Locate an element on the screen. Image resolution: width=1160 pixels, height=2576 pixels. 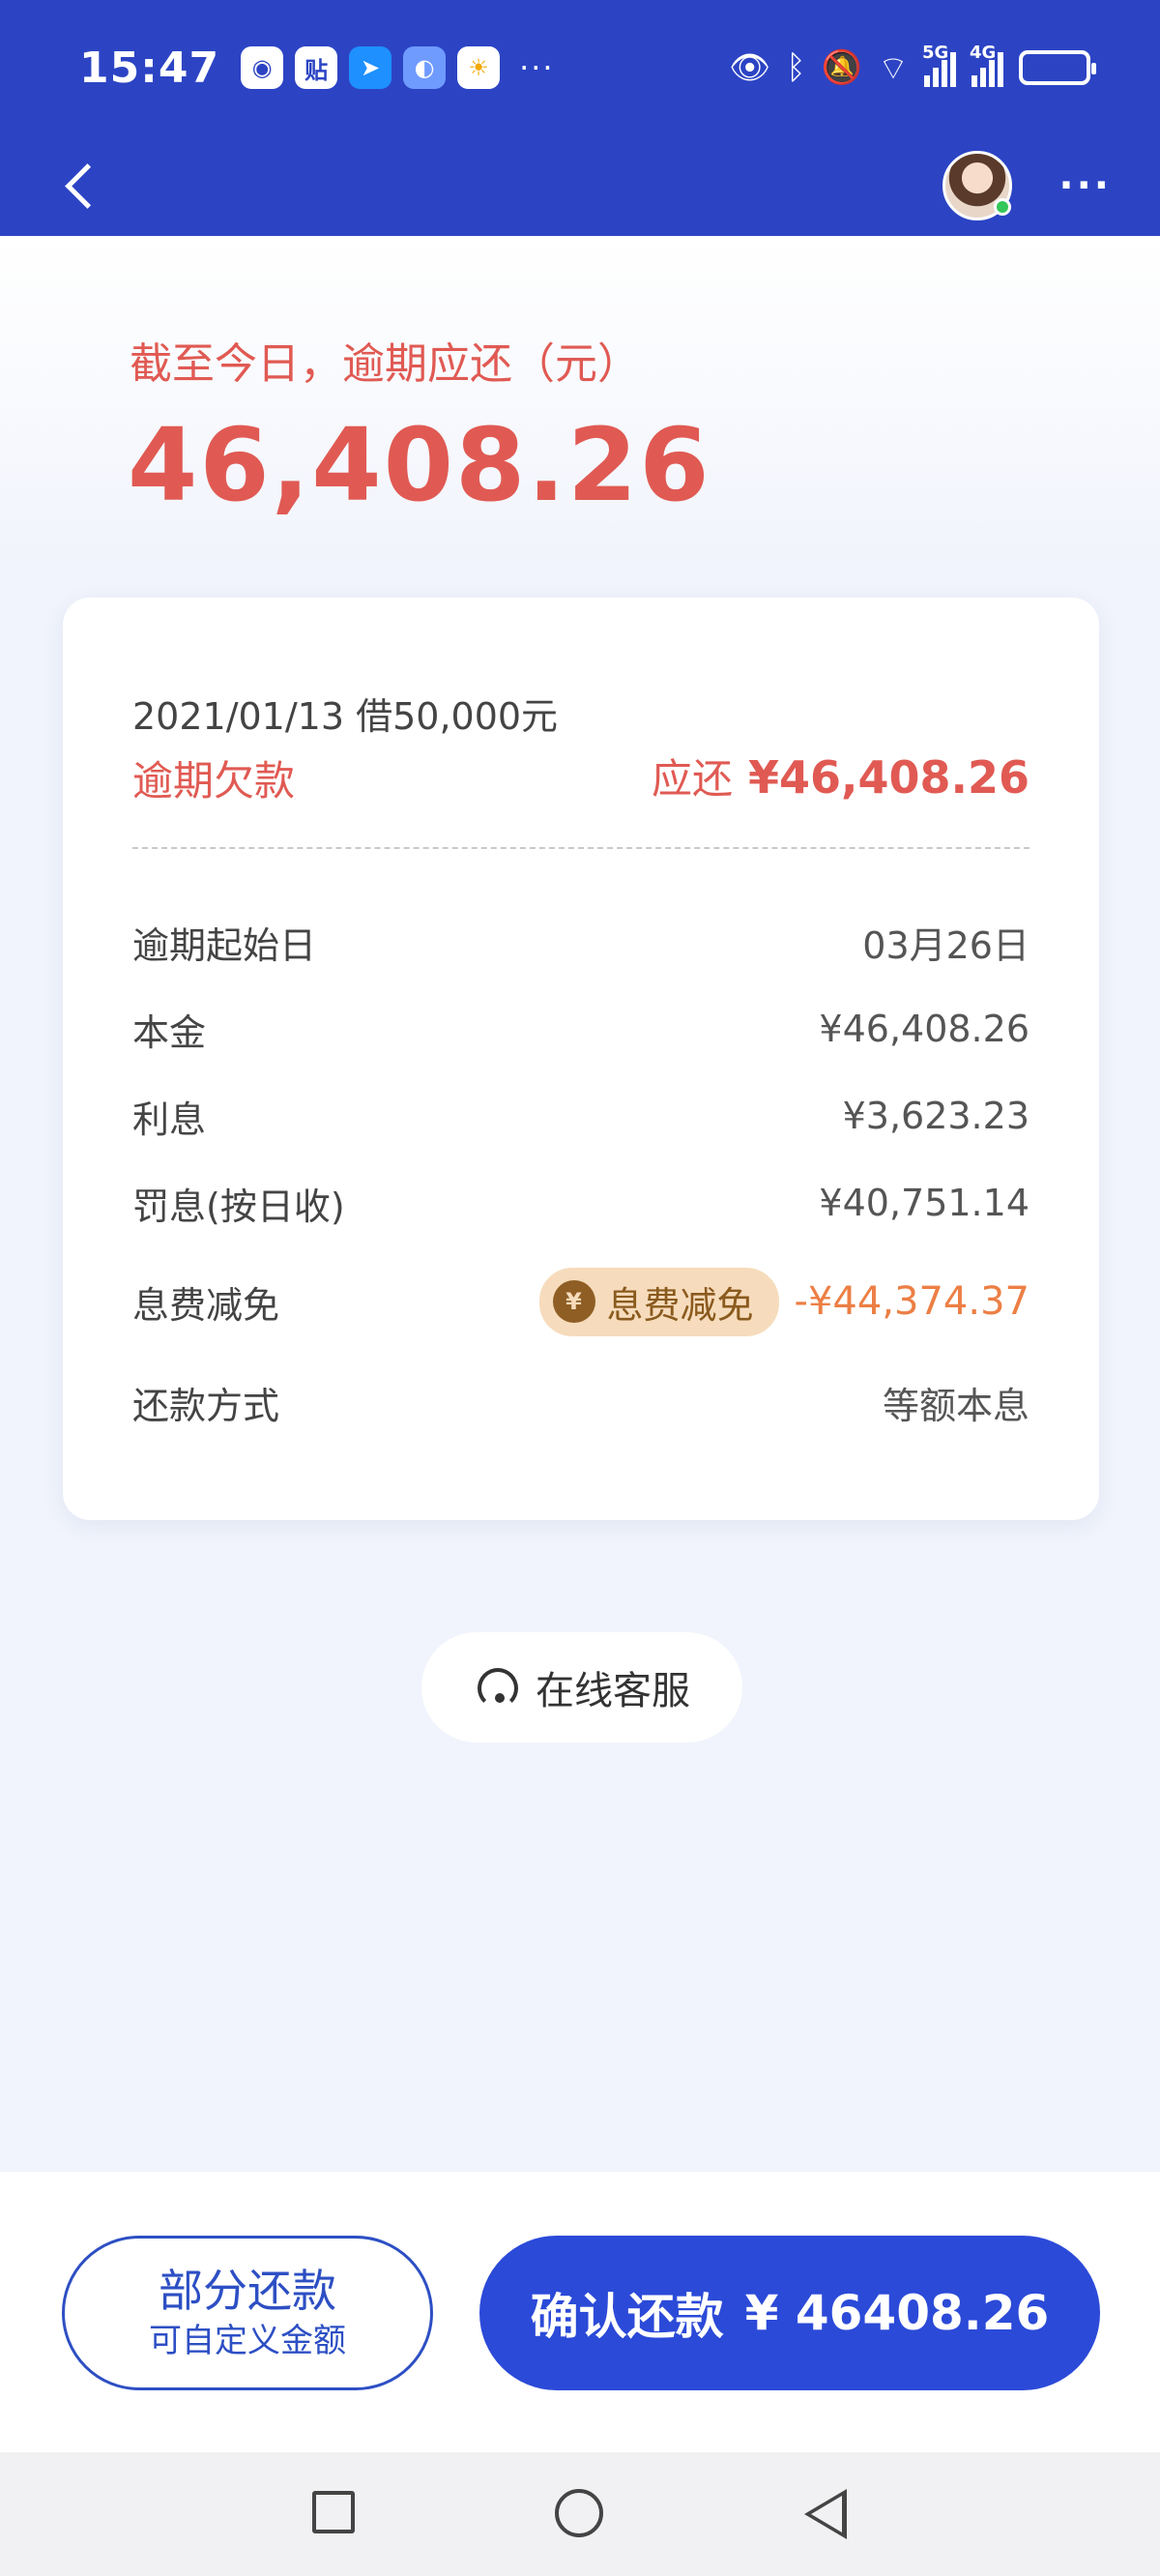
loan-status-label: 逾期欠款 is located at coordinates (214, 781).